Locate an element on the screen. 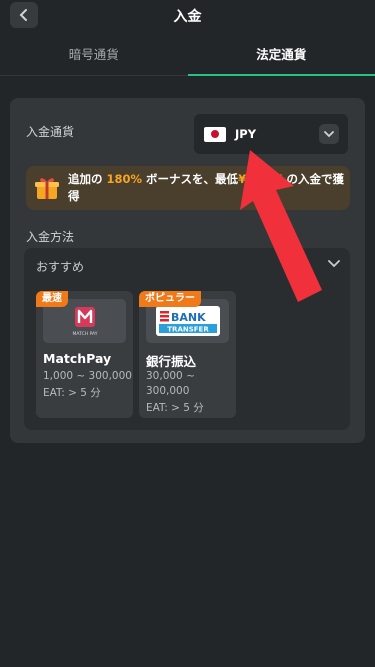 The image size is (375, 667). bonus-middle: ボーナスを、最低 is located at coordinates (190, 179).